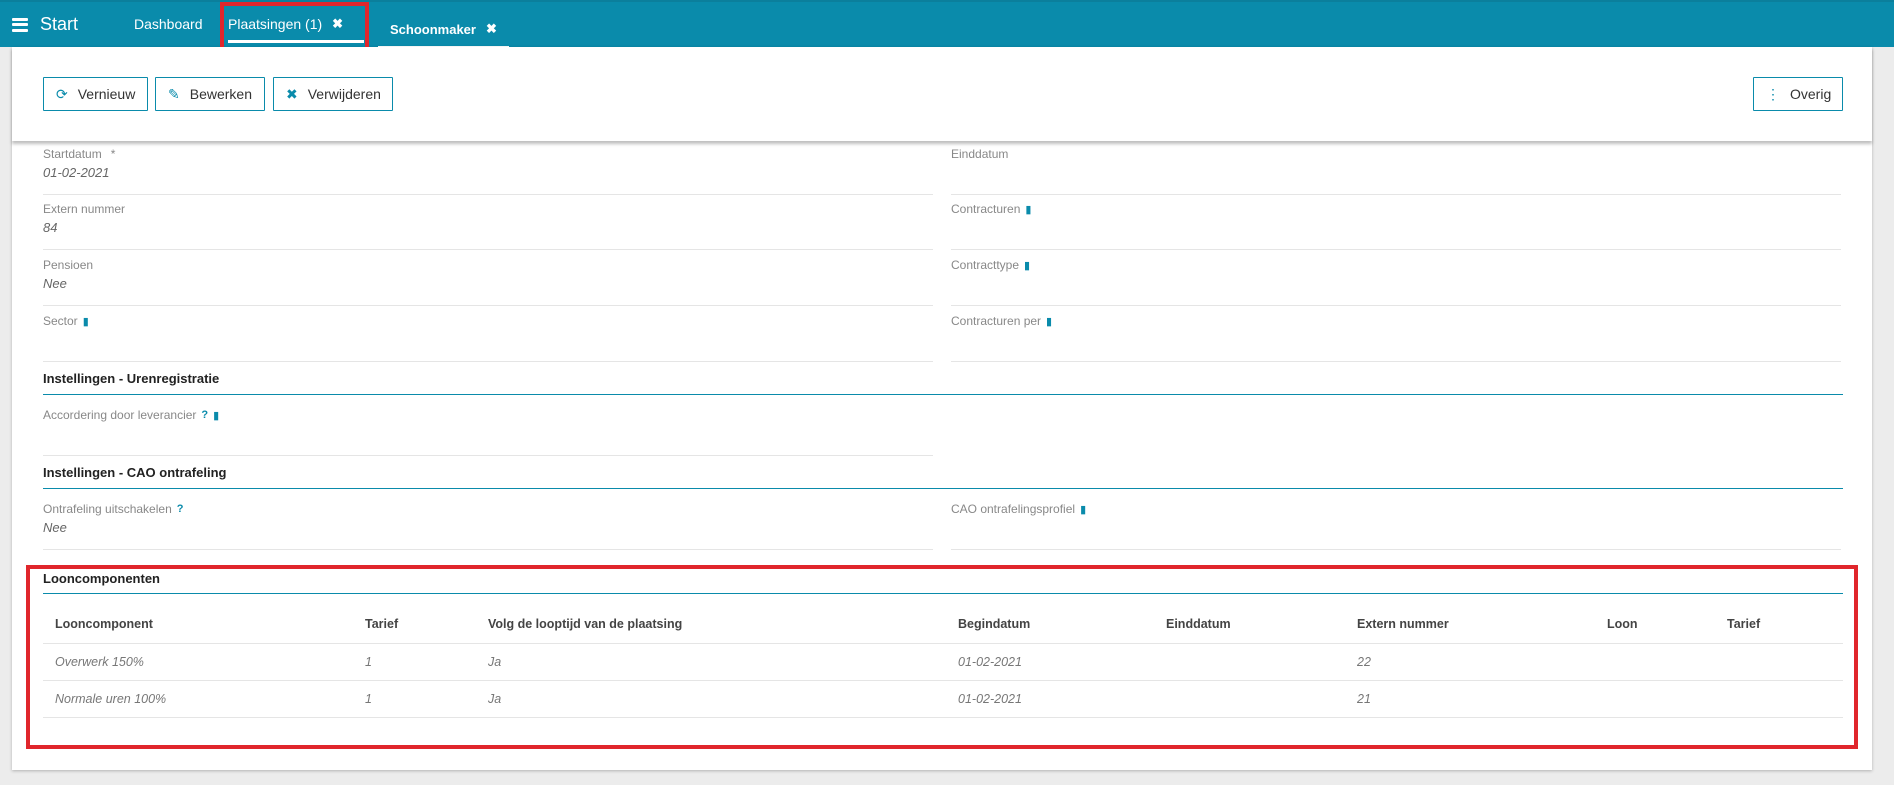 The image size is (1894, 785). I want to click on table-row: Overwerk 150% 1 Ja 01-02-2021 22, so click(943, 662).